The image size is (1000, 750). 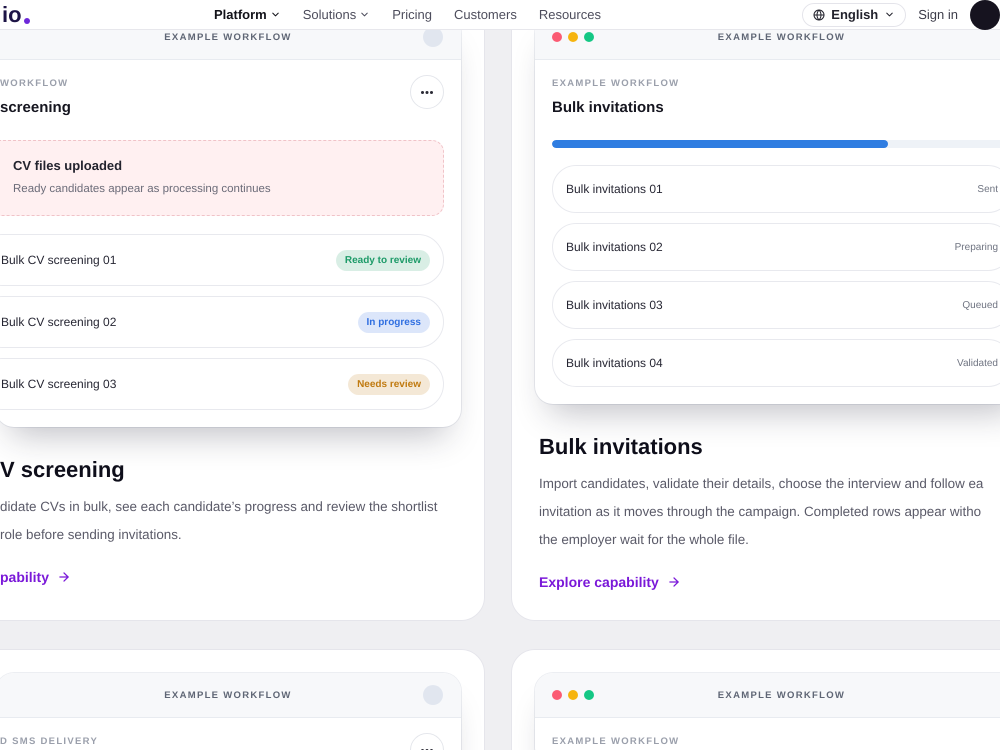 What do you see at coordinates (58, 260) in the screenshot?
I see `row-label: Bulk CV screening 01` at bounding box center [58, 260].